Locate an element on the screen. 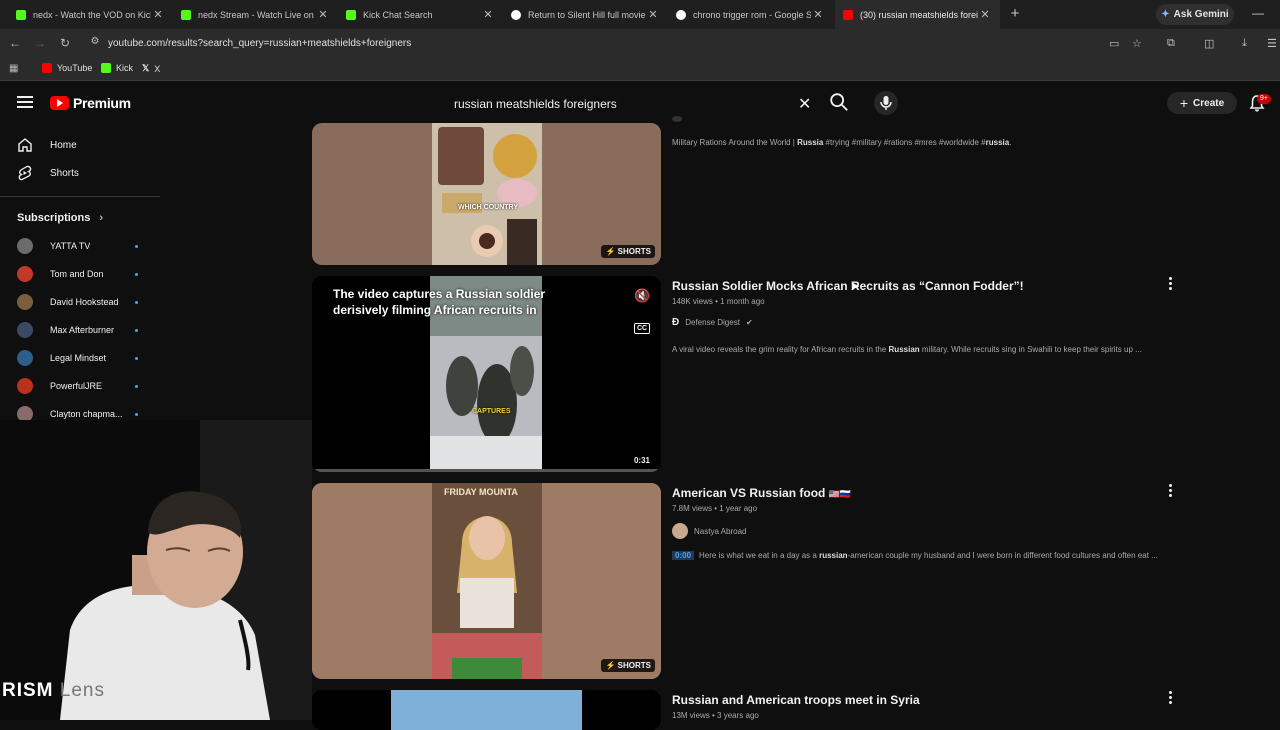 The image size is (1280, 730). ask-gemini-button: ✦ Ask Gemini is located at coordinates (1195, 14).